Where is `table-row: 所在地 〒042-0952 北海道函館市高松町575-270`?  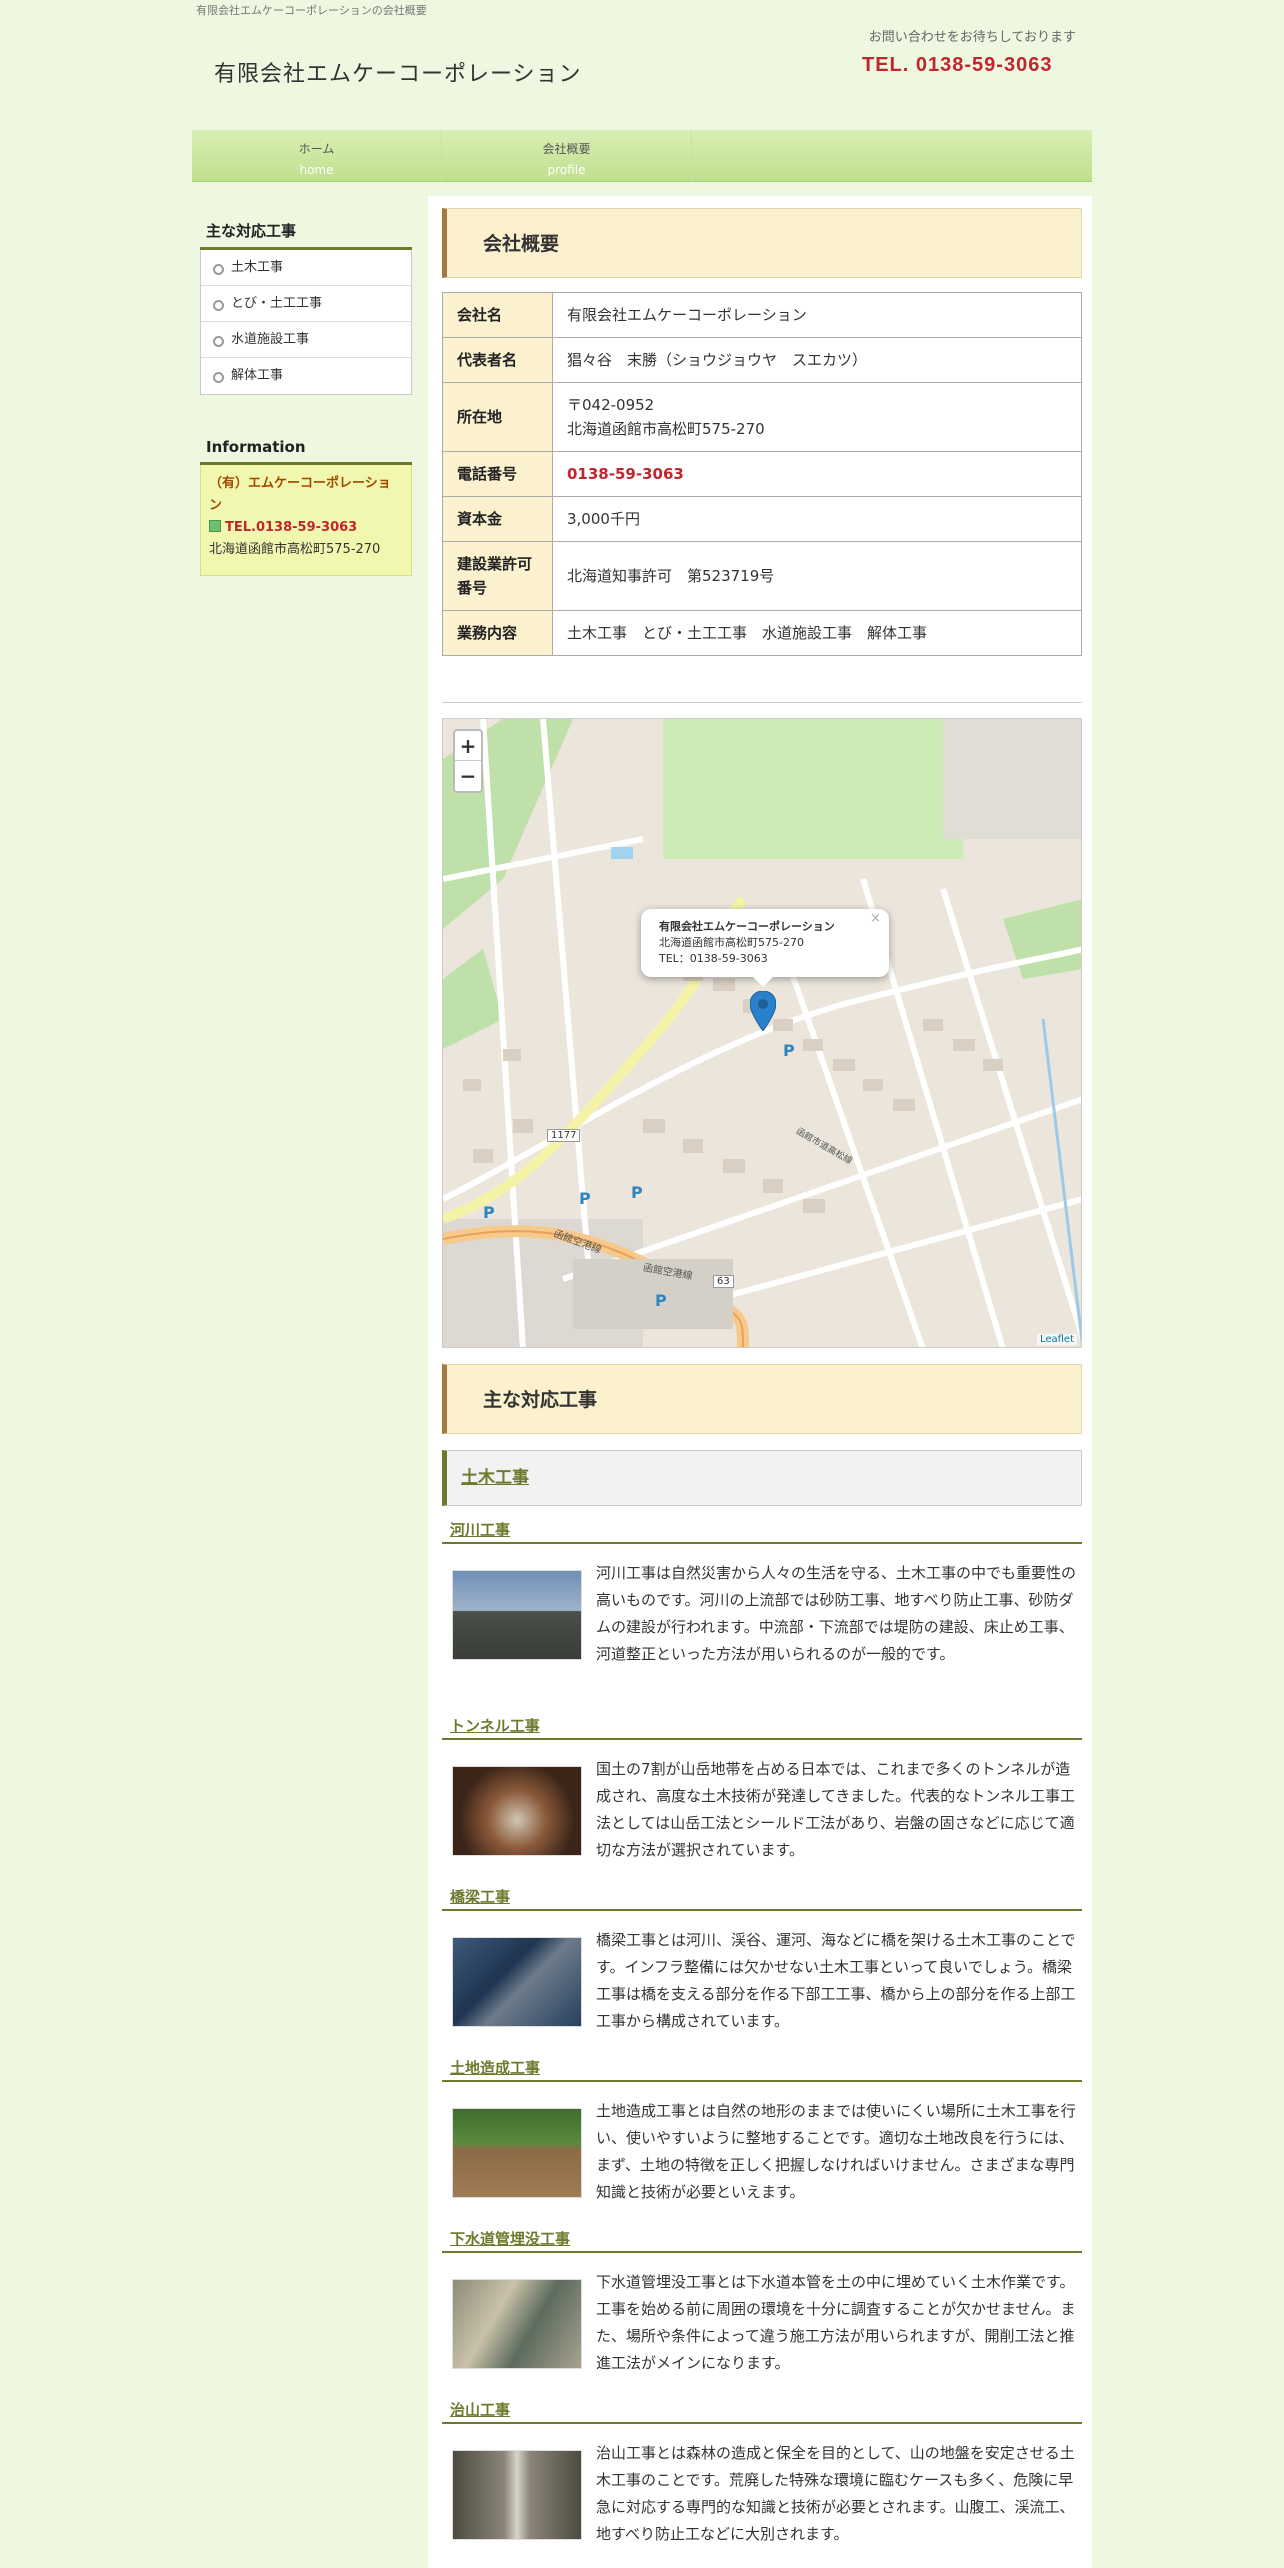
table-row: 所在地 〒042-0952 北海道函館市高松町575-270 is located at coordinates (762, 417).